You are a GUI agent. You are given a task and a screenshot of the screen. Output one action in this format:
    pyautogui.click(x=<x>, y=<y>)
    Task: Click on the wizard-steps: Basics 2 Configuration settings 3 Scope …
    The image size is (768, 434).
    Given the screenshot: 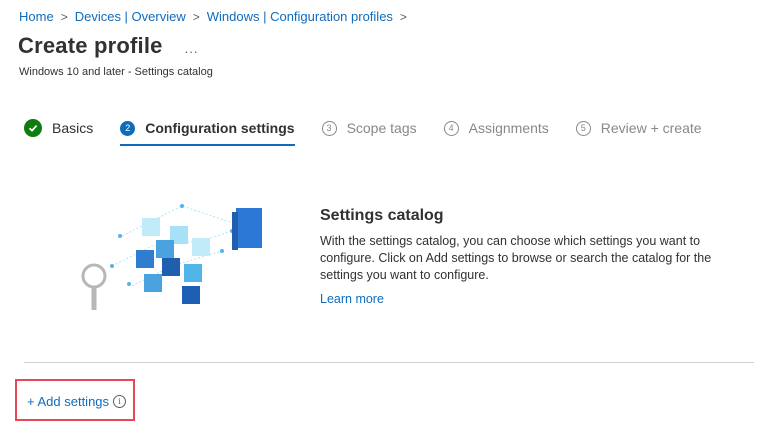 What is the action you would take?
    pyautogui.click(x=376, y=131)
    